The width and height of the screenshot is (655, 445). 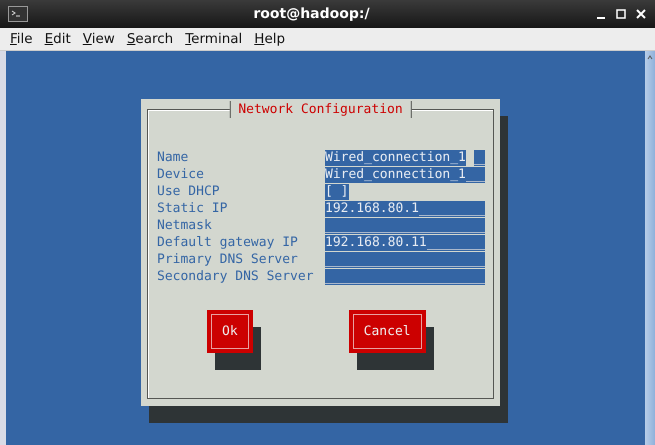 I want to click on field-label: Use DHCP, so click(x=189, y=192).